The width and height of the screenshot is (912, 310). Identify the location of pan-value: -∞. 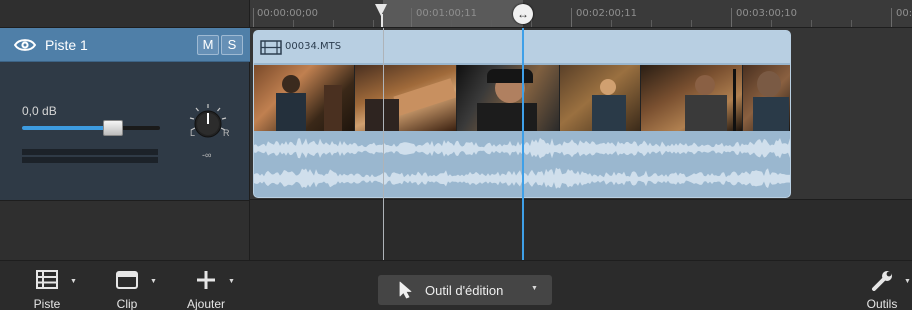
(207, 155).